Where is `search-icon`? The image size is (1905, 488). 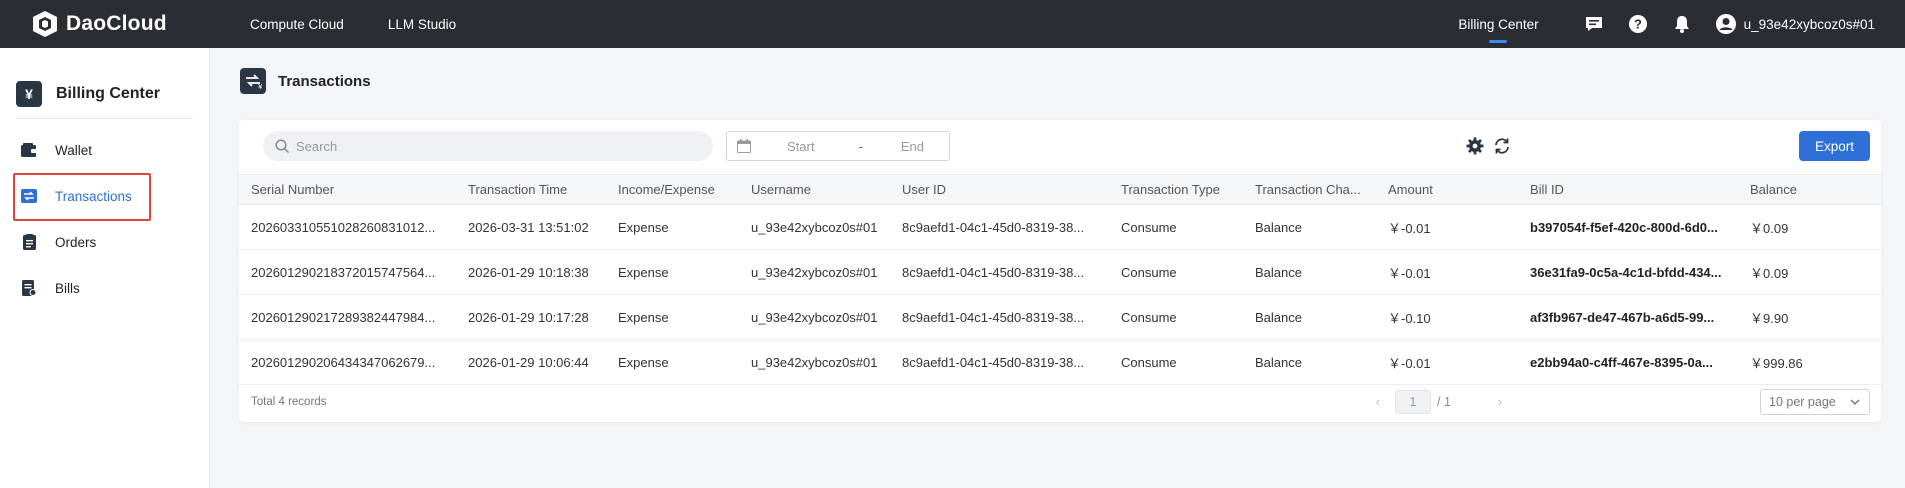 search-icon is located at coordinates (282, 145).